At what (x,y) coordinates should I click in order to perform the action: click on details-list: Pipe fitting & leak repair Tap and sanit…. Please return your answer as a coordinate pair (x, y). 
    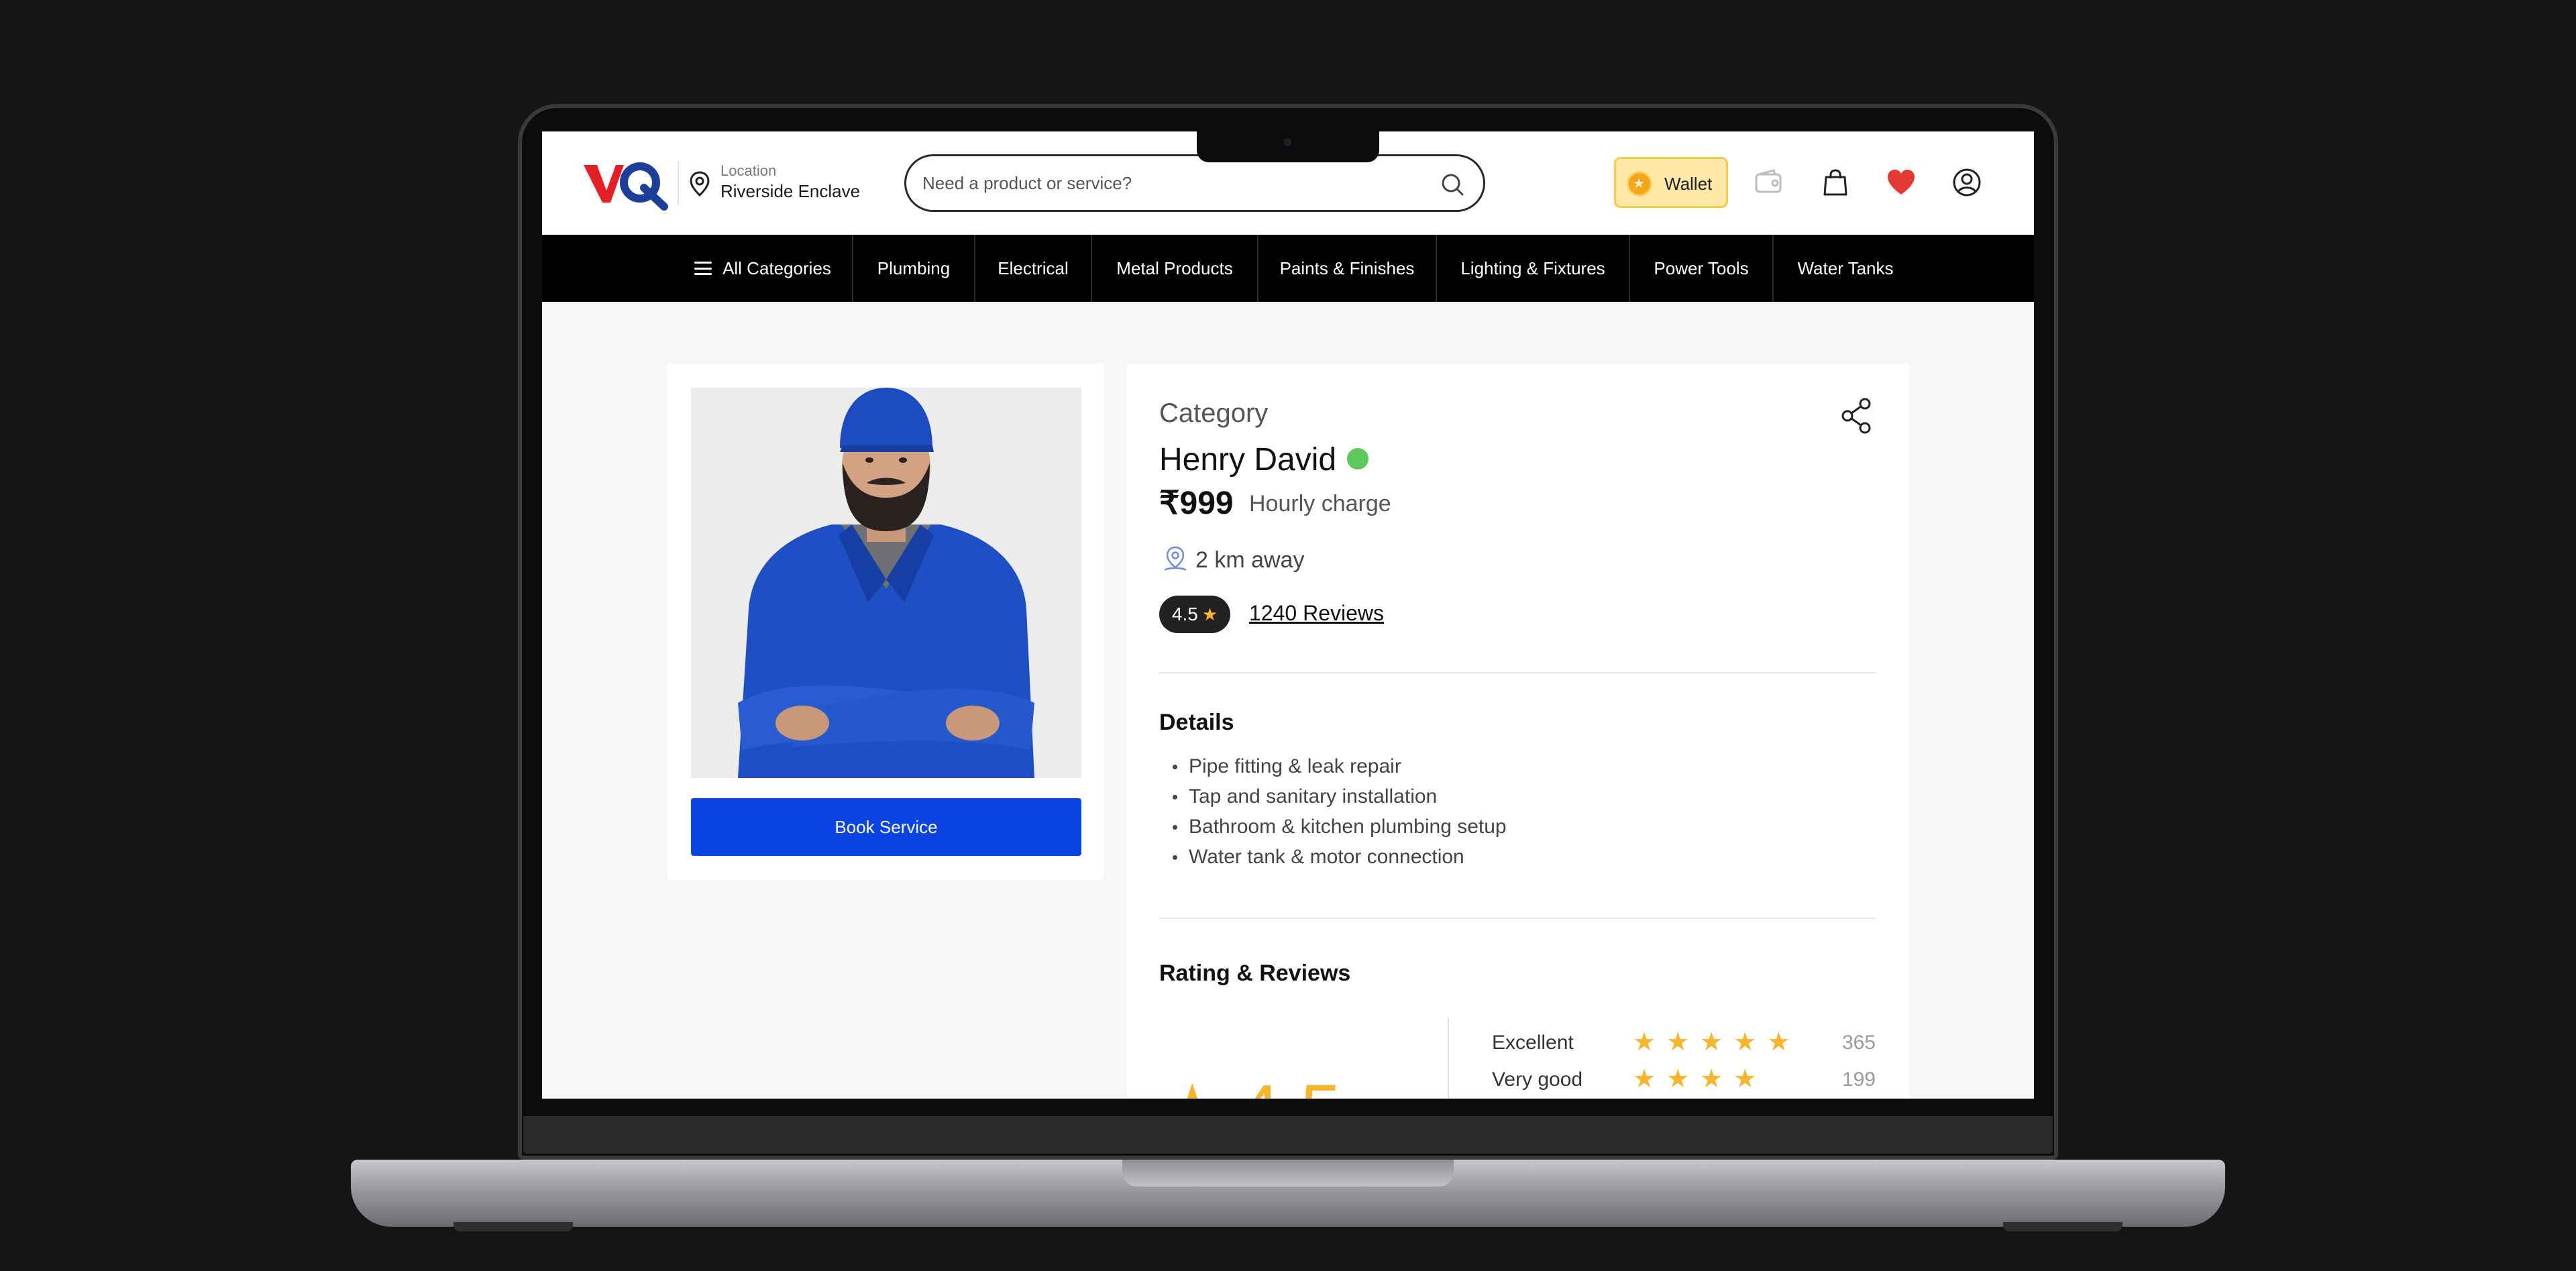
    Looking at the image, I should click on (1340, 811).